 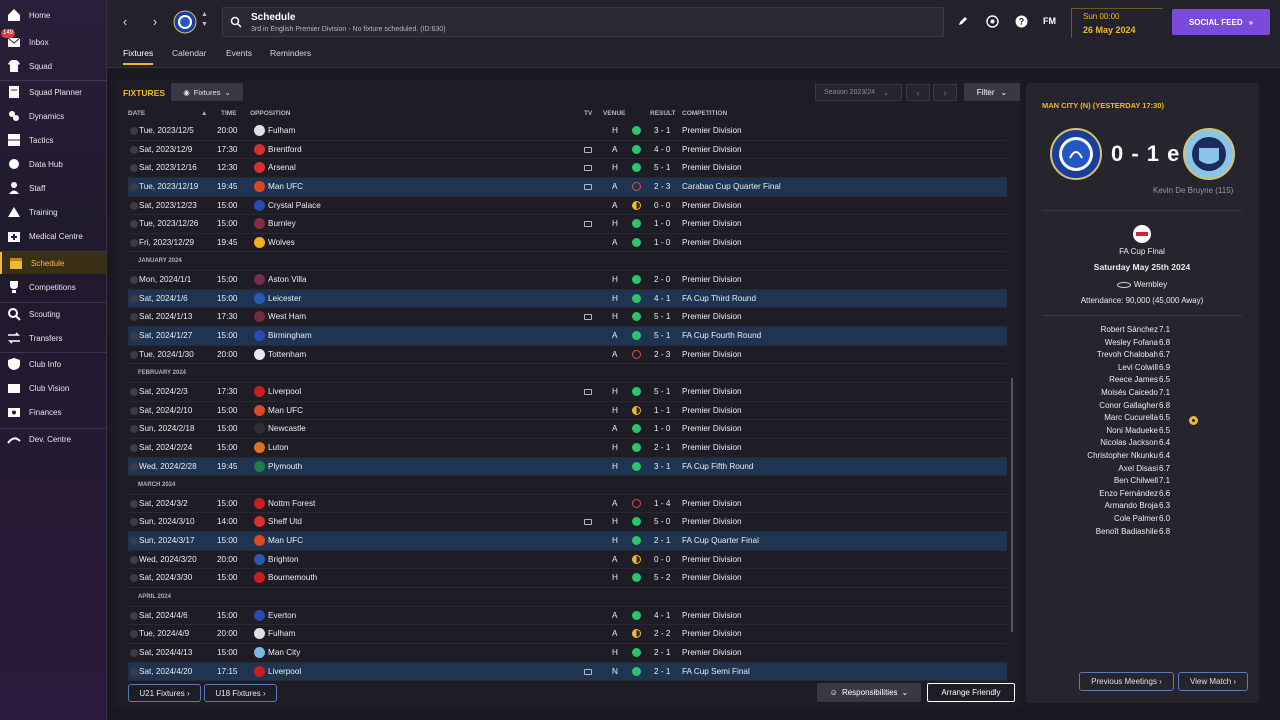 What do you see at coordinates (1142, 507) in the screenshot?
I see `lineup-row: Armando Broja 6.3` at bounding box center [1142, 507].